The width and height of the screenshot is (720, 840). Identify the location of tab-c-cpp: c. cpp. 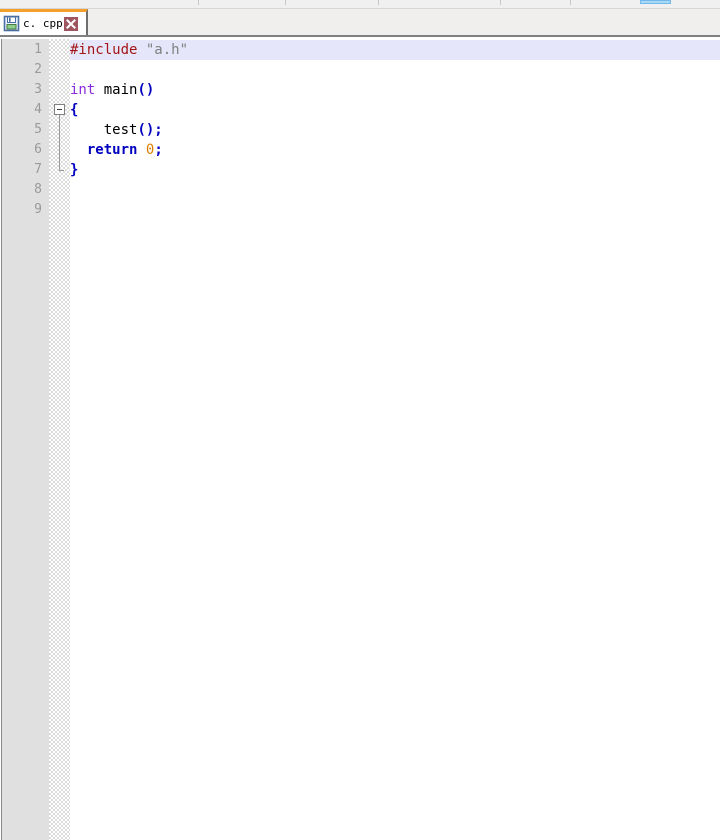
(44, 22).